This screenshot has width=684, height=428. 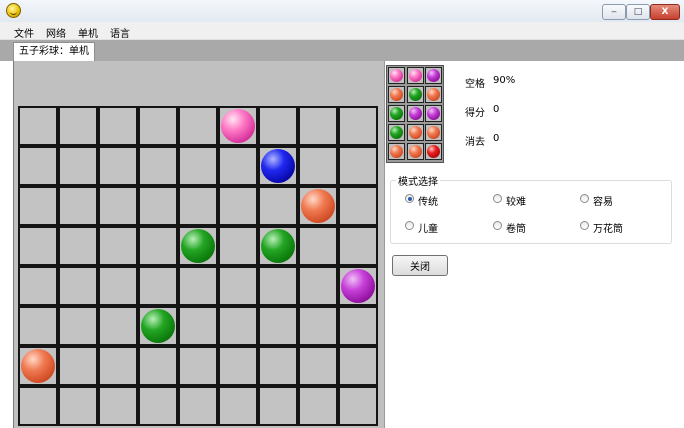 I want to click on menu-network: 网络, so click(x=56, y=32).